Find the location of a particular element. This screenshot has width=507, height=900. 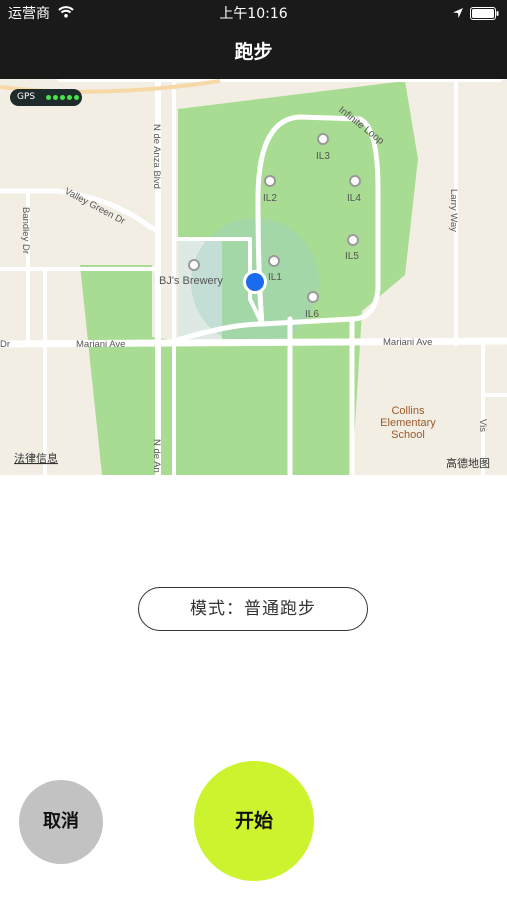

label-il2: IL2 is located at coordinates (270, 198).